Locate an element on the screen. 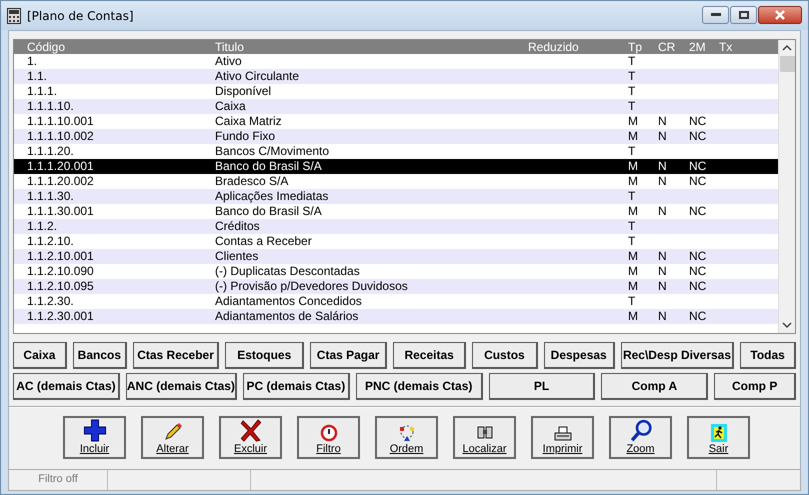 Image resolution: width=809 pixels, height=495 pixels. table-cell-text: 1.1.1.10. is located at coordinates (50, 106).